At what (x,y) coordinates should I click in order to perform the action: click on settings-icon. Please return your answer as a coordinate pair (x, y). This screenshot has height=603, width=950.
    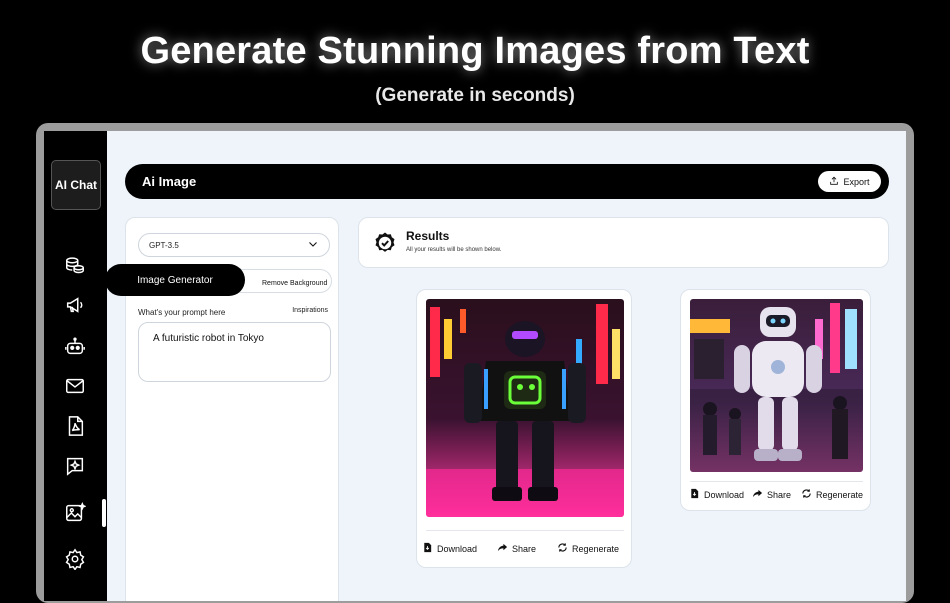
    Looking at the image, I should click on (75, 559).